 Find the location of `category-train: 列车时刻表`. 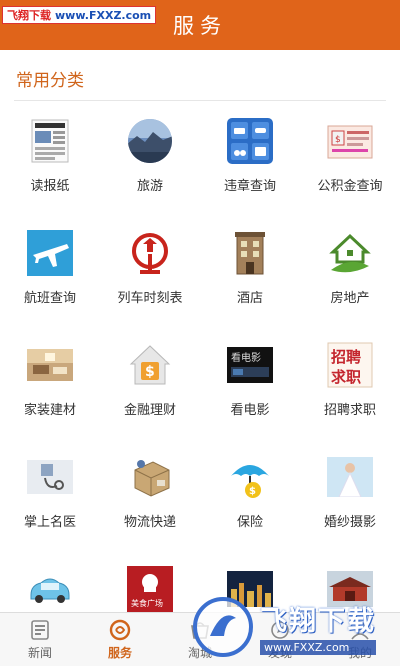

category-train: 列车时刻表 is located at coordinates (150, 276).